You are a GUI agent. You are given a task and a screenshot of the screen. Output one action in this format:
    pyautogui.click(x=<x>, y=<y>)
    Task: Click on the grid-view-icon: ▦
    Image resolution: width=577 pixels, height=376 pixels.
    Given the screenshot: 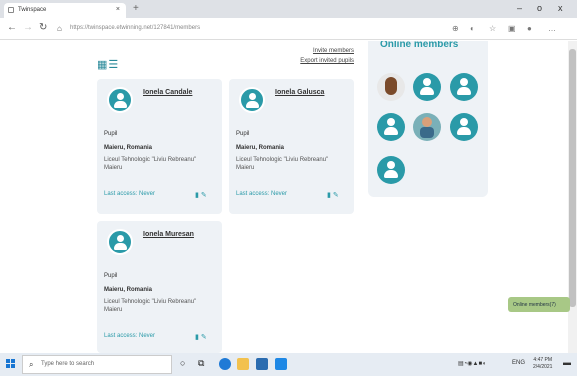 What is the action you would take?
    pyautogui.click(x=102, y=65)
    